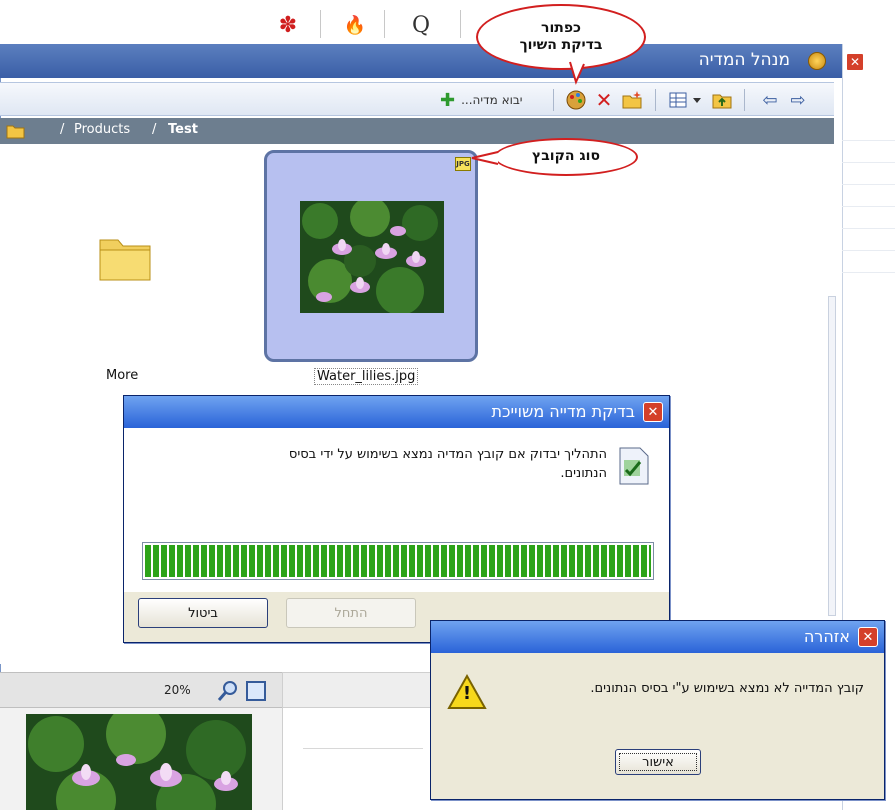 The height and width of the screenshot is (810, 895). What do you see at coordinates (826, 636) in the screenshot?
I see `warning-dialog-title: אזהרה` at bounding box center [826, 636].